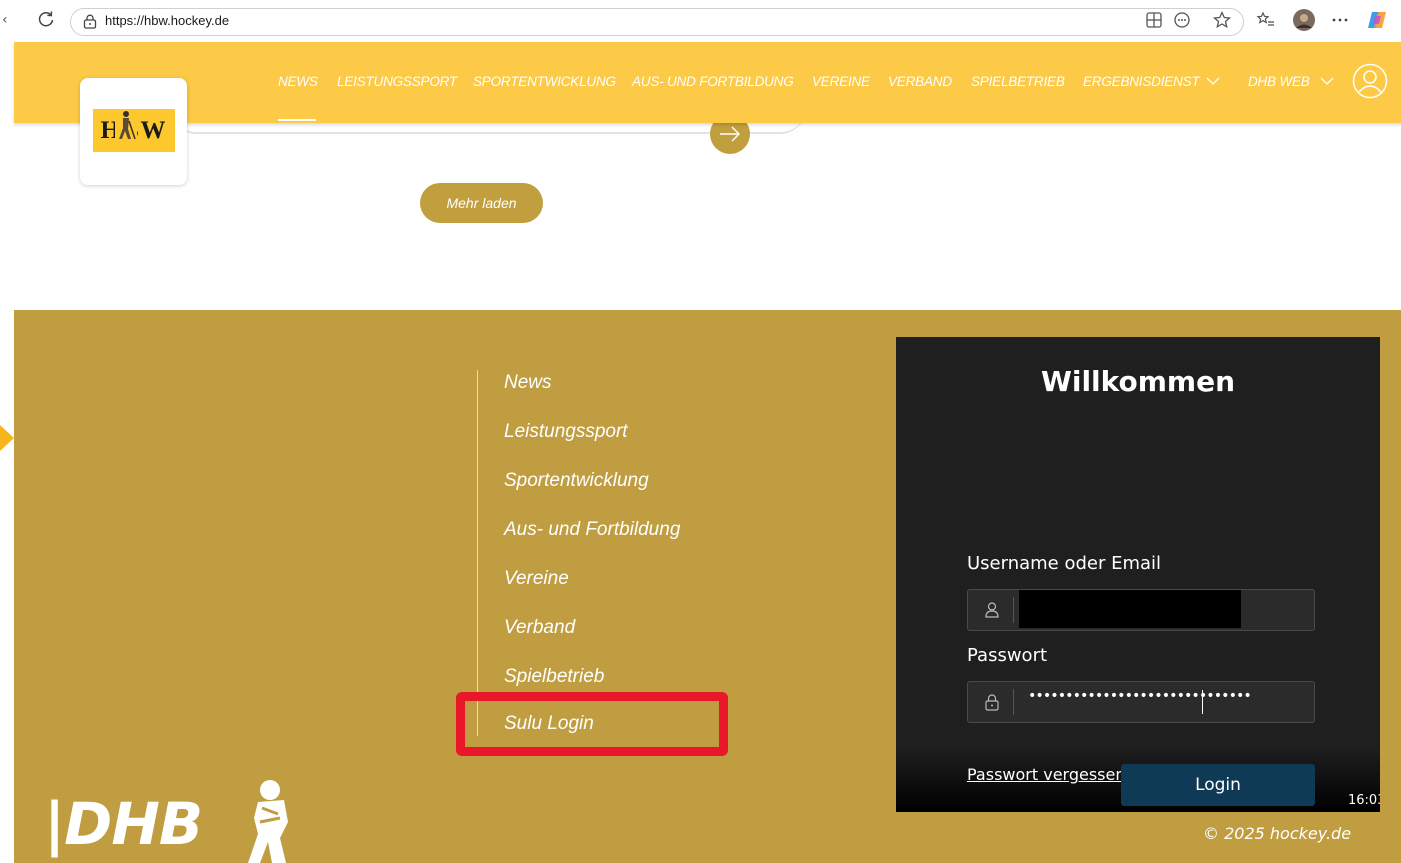 Image resolution: width=1401 pixels, height=863 pixels. Describe the element at coordinates (397, 81) in the screenshot. I see `nav-leistungssport: LEISTUNGSSPORT` at that location.